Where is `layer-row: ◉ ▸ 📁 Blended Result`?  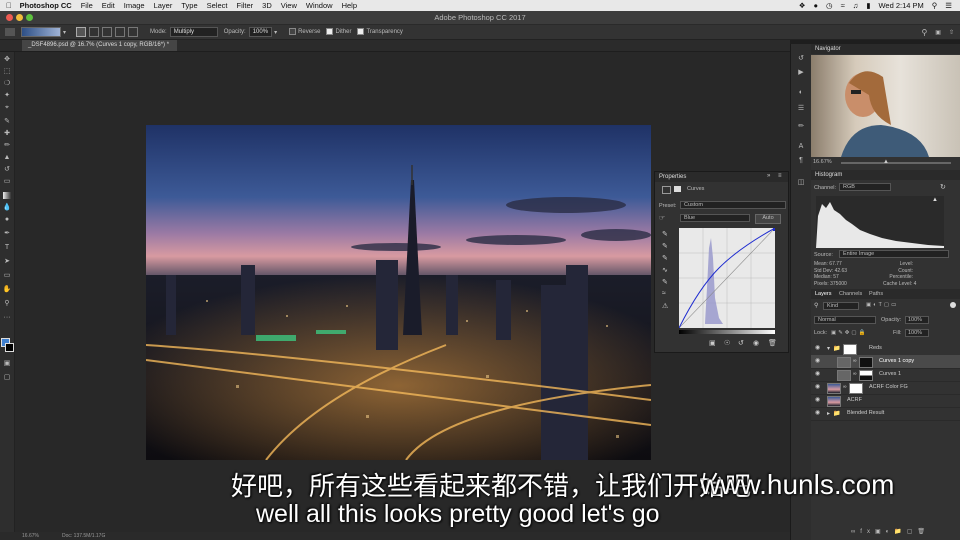 layer-row: ◉ ▸ 📁 Blended Result is located at coordinates (885, 414).